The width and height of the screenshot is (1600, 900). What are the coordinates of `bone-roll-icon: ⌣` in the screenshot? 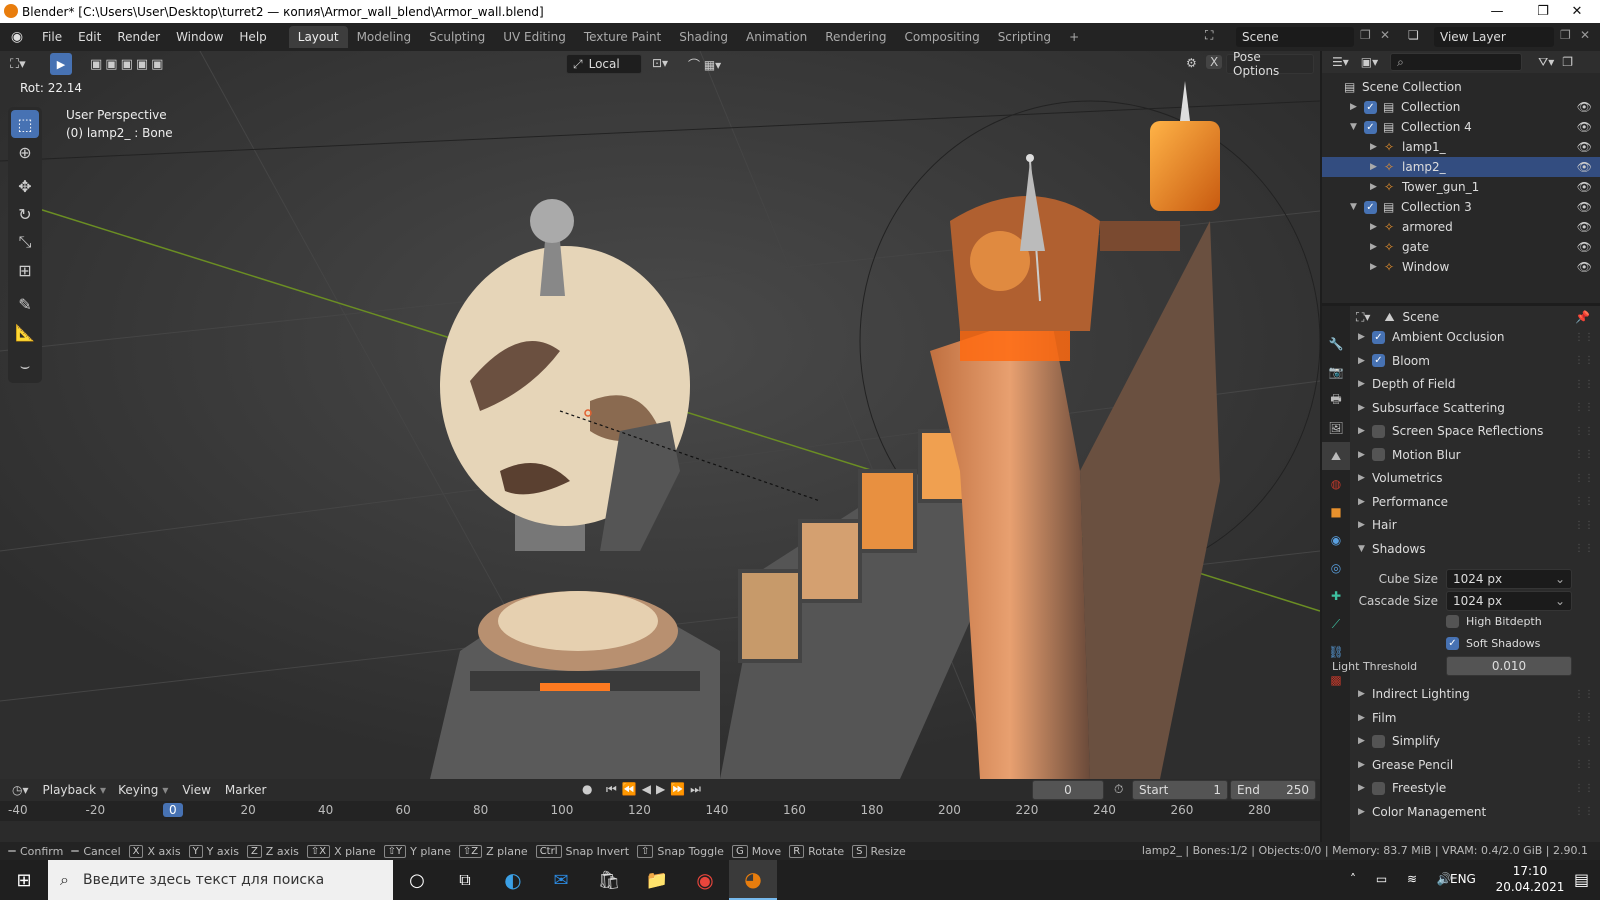 It's located at (25, 366).